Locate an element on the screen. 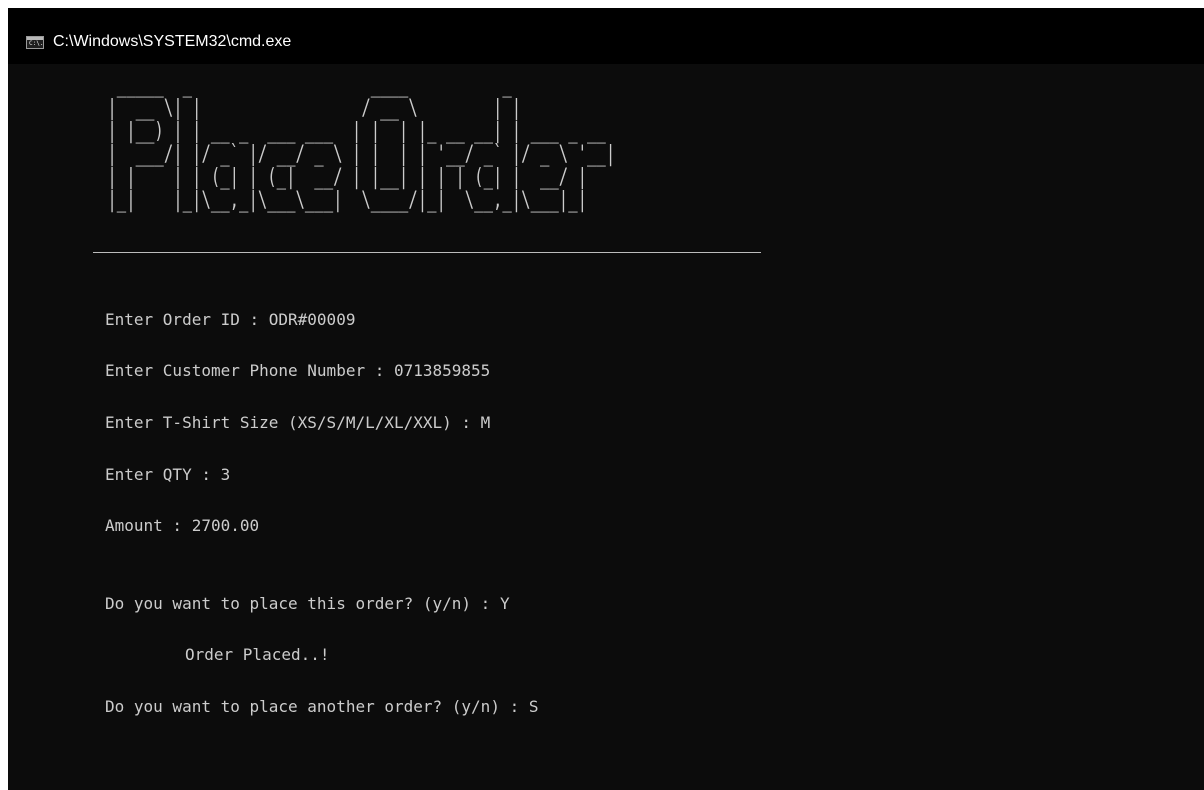 The height and width of the screenshot is (790, 1204). banner-line: _____ _ ____ _ is located at coordinates (357, 85).